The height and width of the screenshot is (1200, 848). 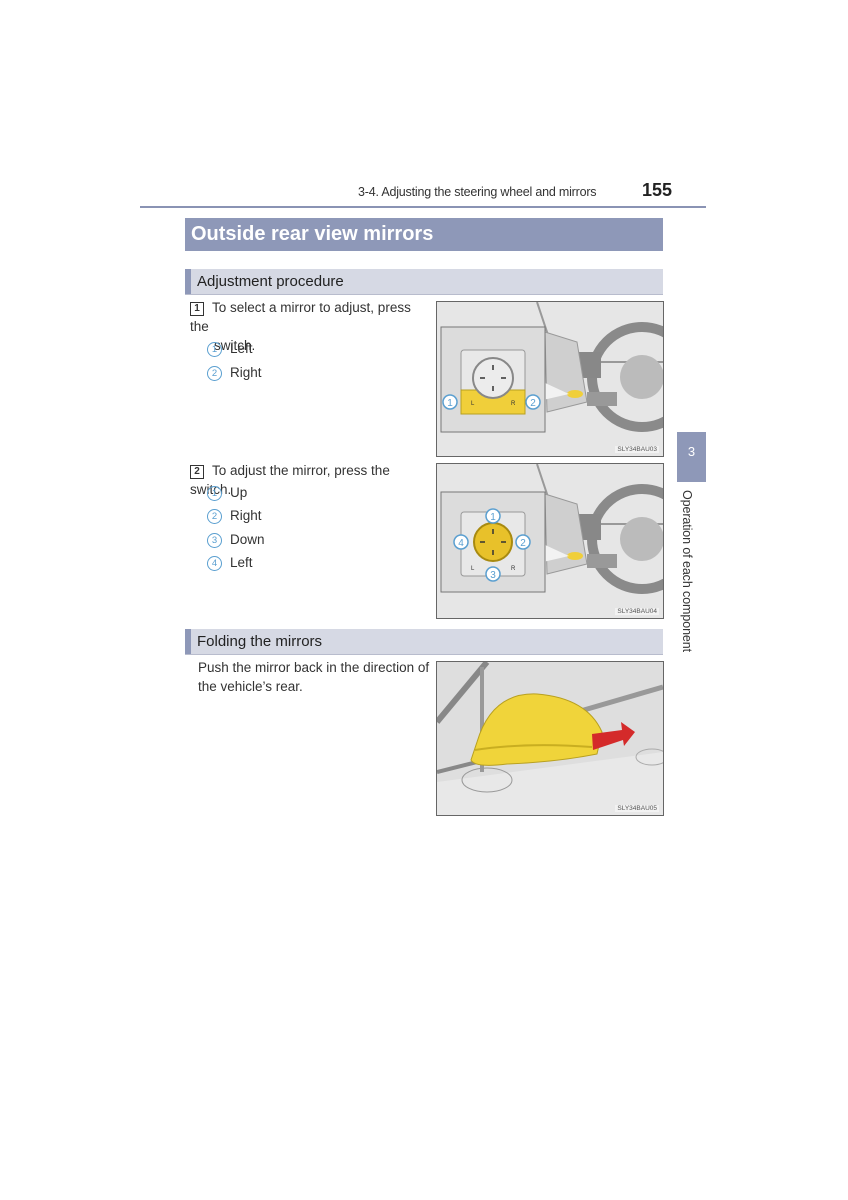 I want to click on figure-mirror-adjust-switch: L R 1 2 3 4 SLY34BAU04, so click(x=550, y=541).